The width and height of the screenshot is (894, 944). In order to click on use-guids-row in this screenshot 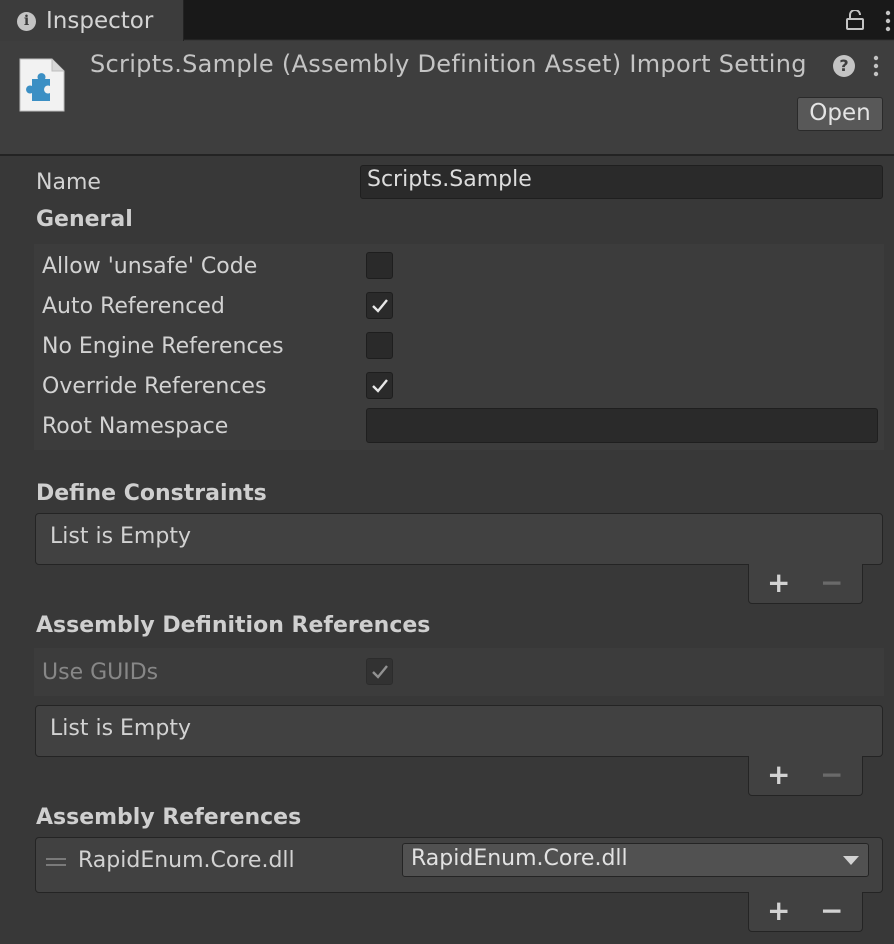, I will do `click(459, 672)`.